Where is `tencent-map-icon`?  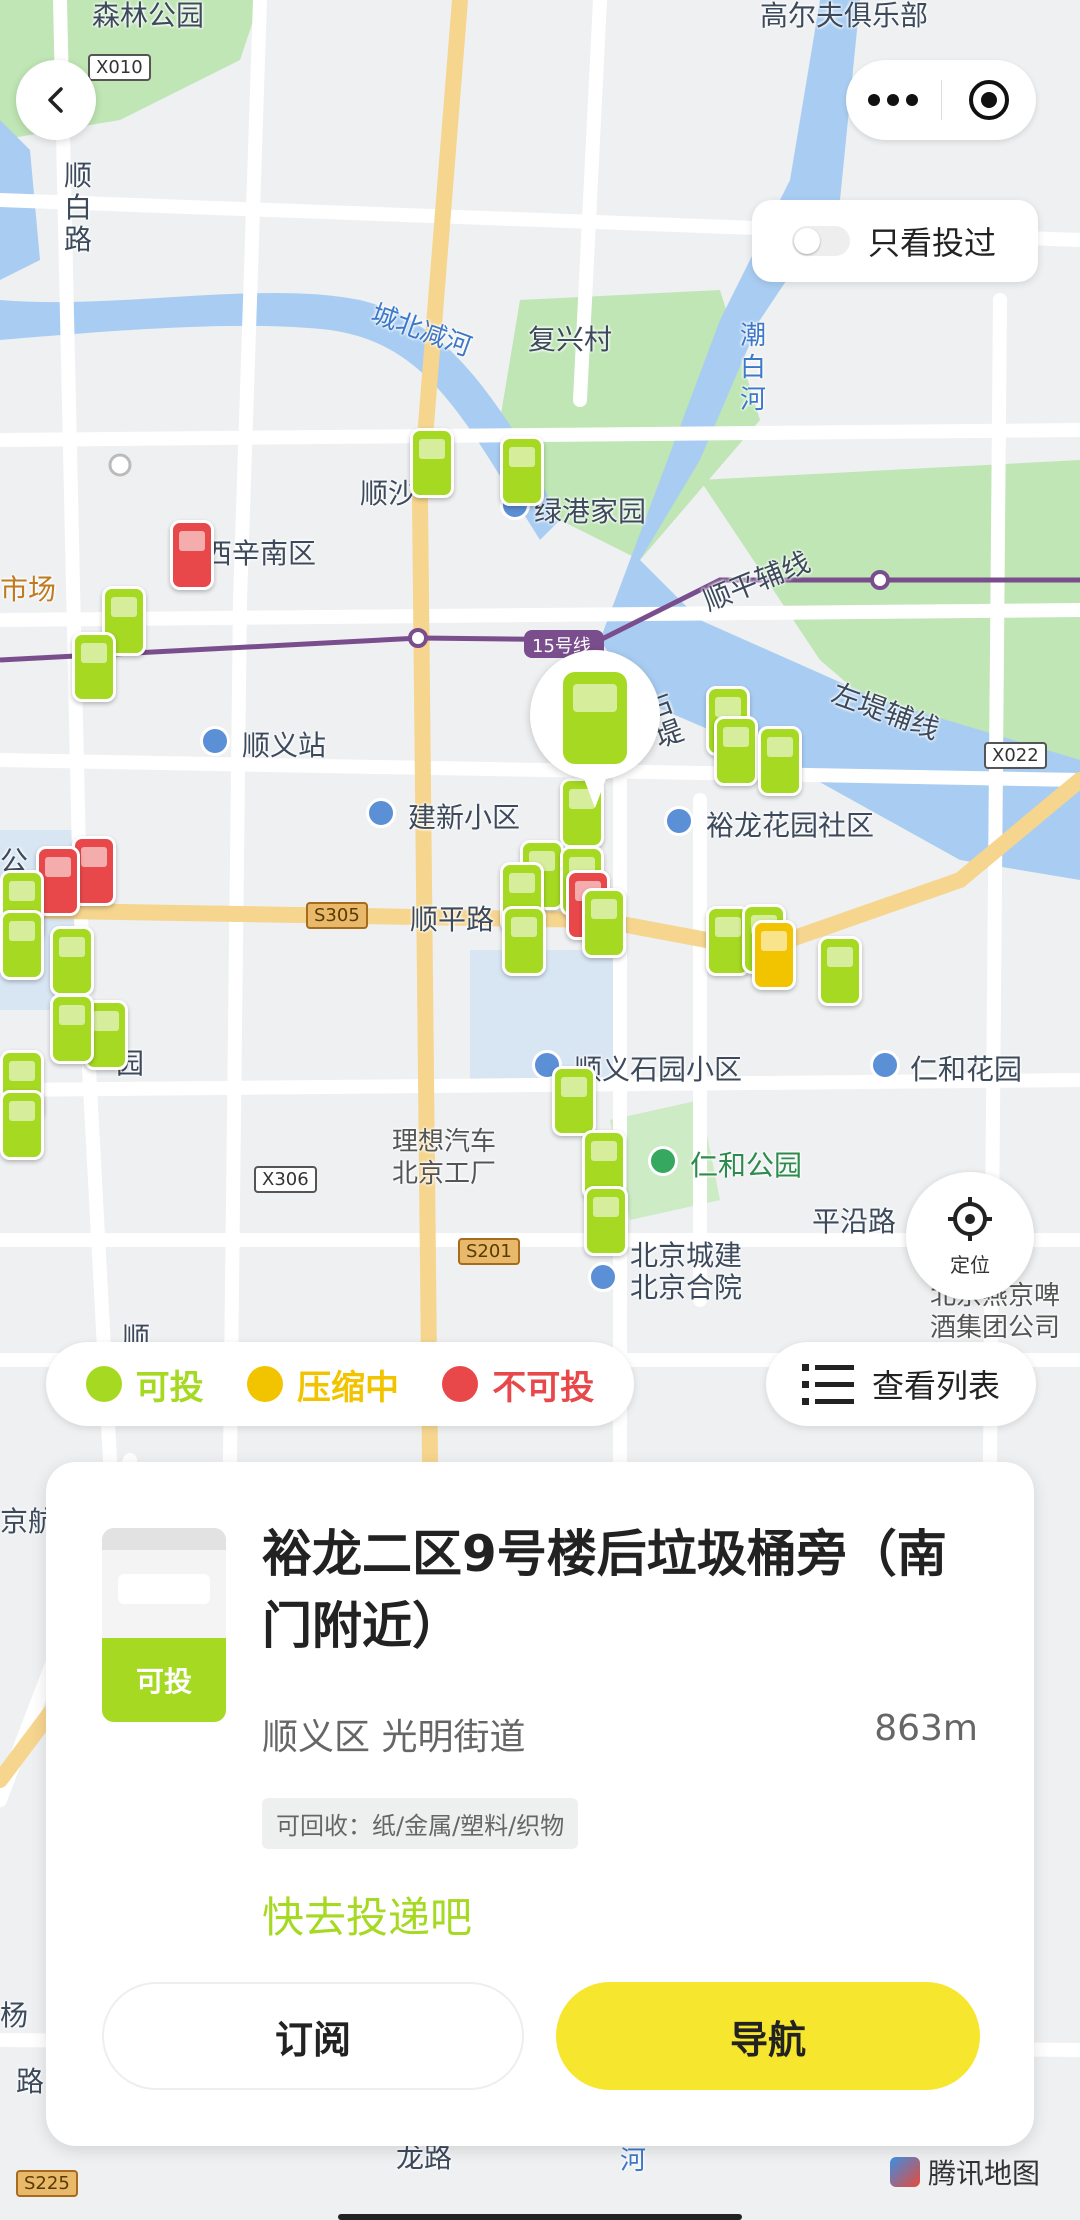
tencent-map-icon is located at coordinates (905, 2172).